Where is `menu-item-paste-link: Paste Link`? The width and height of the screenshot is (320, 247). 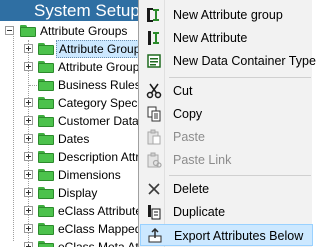 menu-item-paste-link: Paste Link is located at coordinates (226, 160).